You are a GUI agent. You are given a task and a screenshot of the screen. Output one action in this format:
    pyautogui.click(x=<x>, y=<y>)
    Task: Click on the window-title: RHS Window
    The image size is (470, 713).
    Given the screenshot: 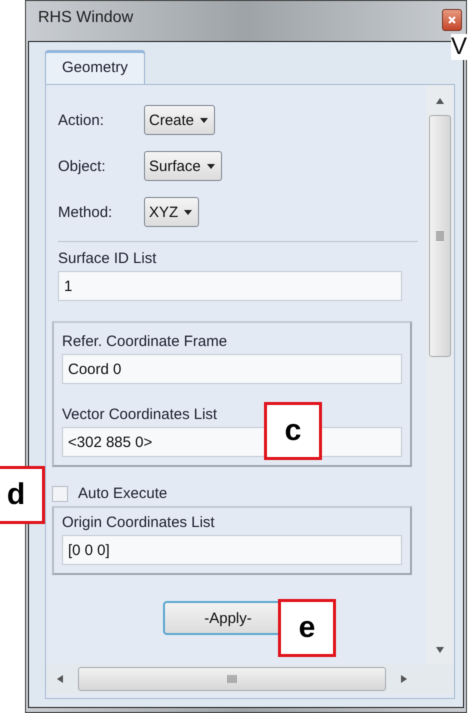 What is the action you would take?
    pyautogui.click(x=86, y=18)
    